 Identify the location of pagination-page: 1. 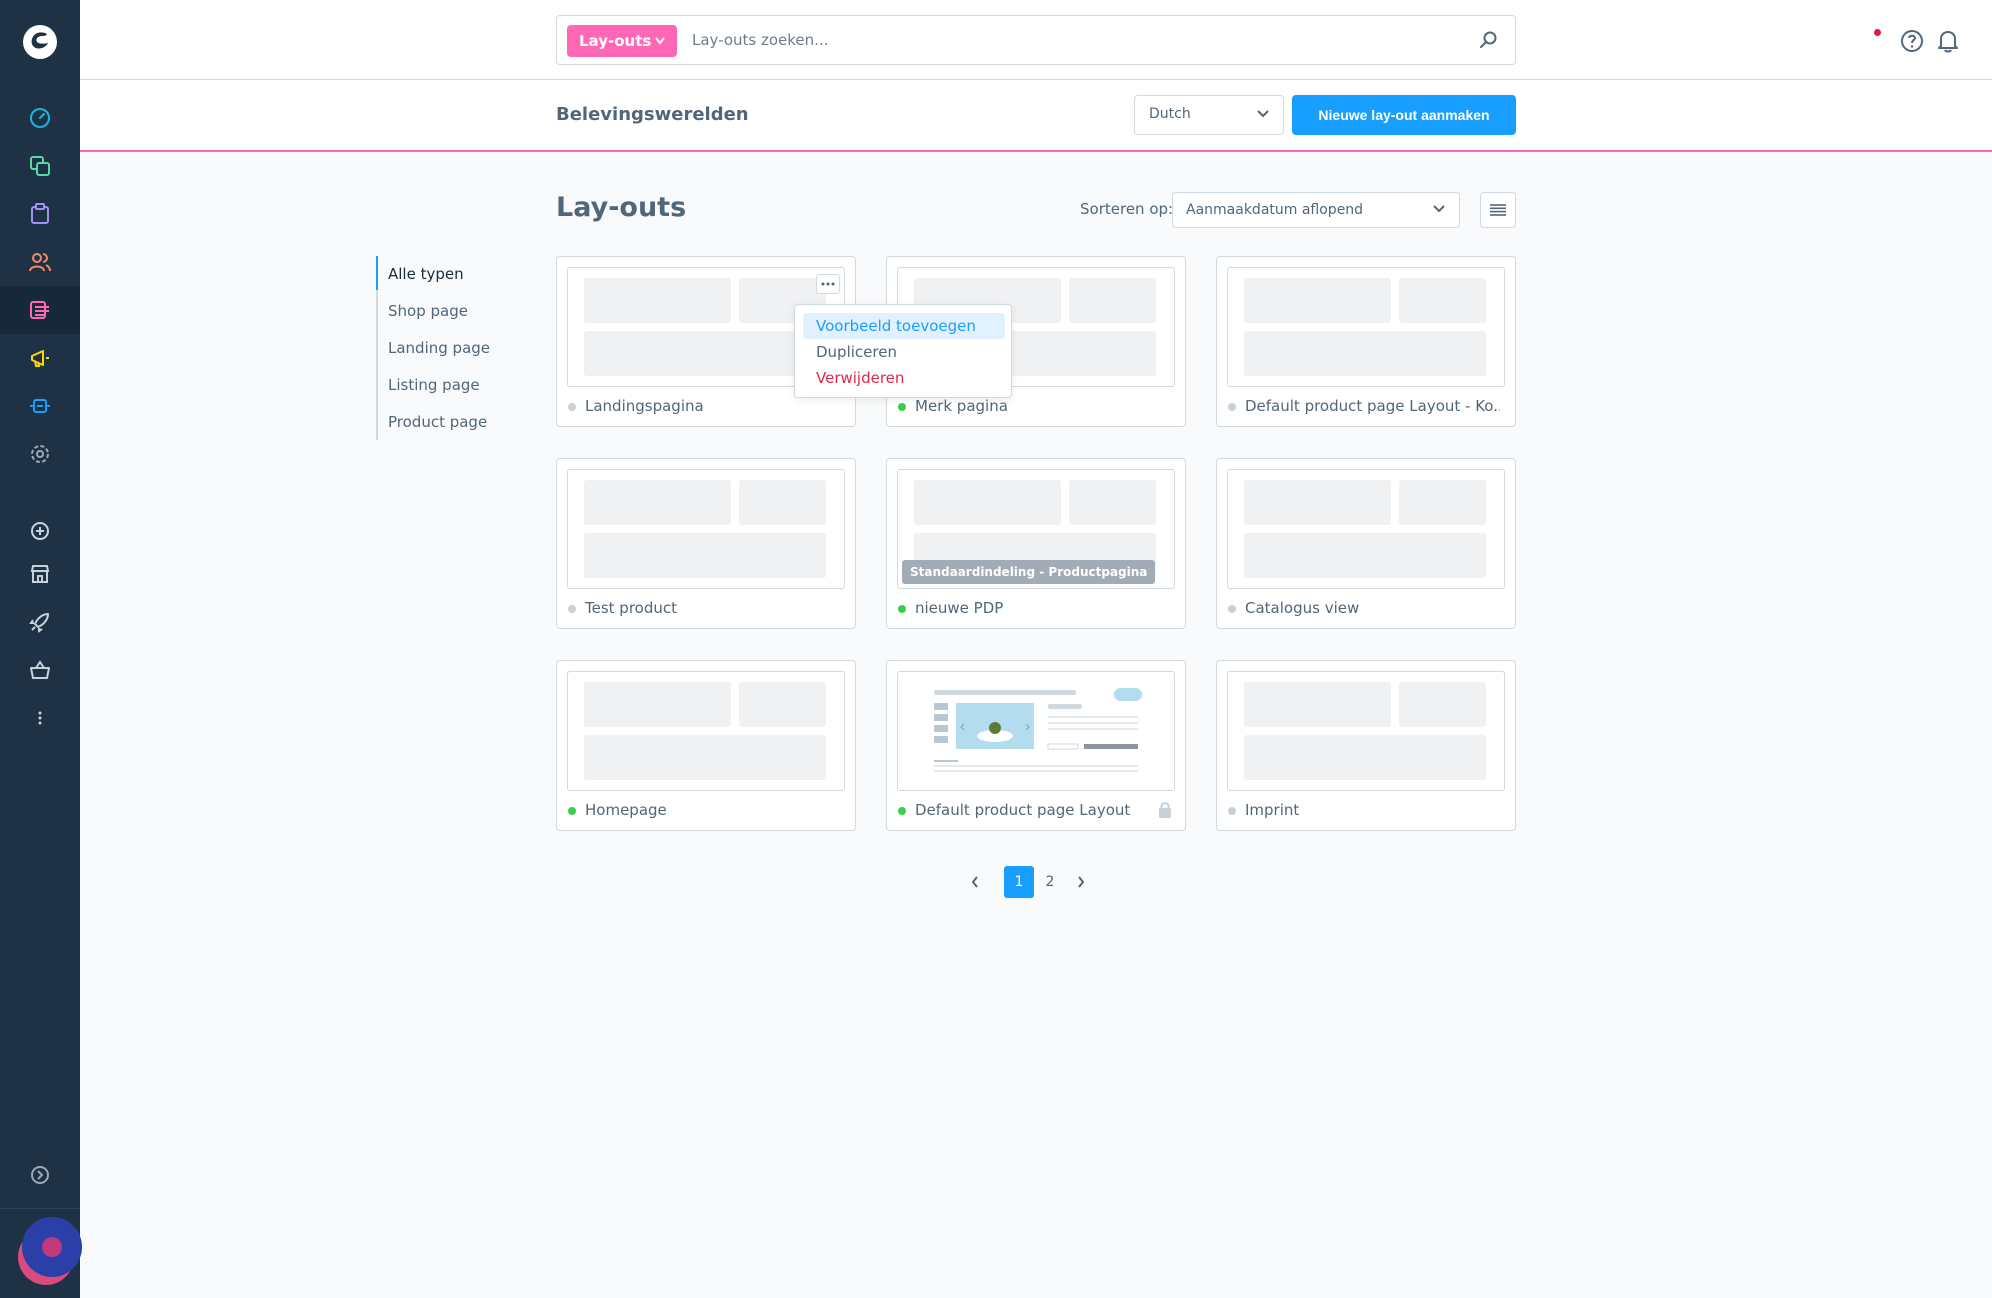
(1019, 882).